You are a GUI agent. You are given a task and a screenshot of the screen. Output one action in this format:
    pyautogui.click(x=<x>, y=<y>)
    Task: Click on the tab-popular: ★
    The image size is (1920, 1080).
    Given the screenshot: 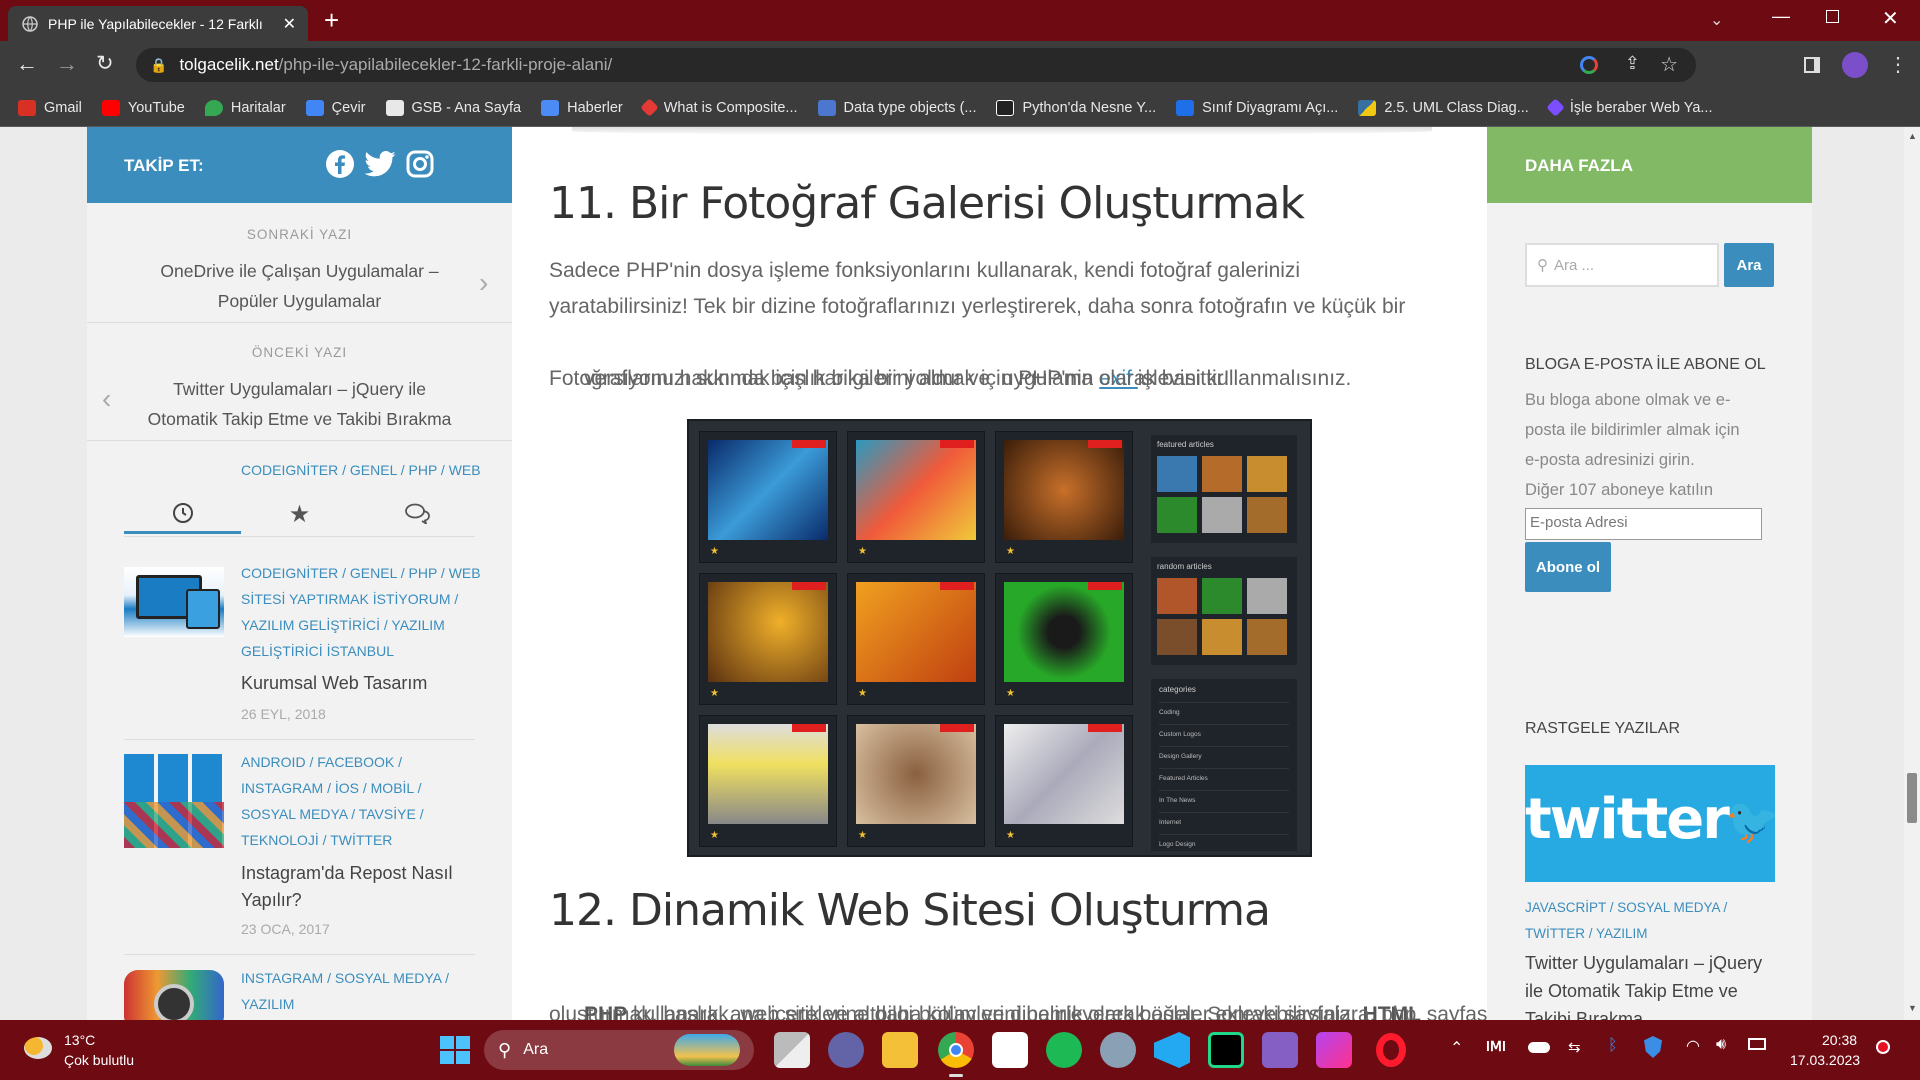 What is the action you would take?
    pyautogui.click(x=299, y=514)
    